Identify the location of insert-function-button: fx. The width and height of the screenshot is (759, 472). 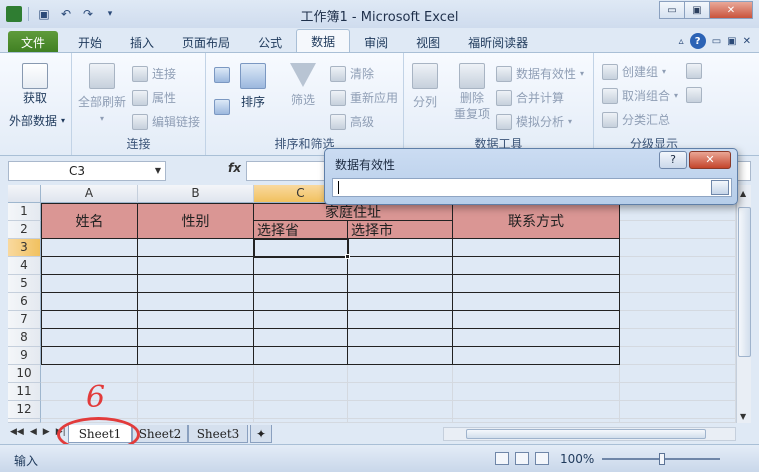
(234, 168).